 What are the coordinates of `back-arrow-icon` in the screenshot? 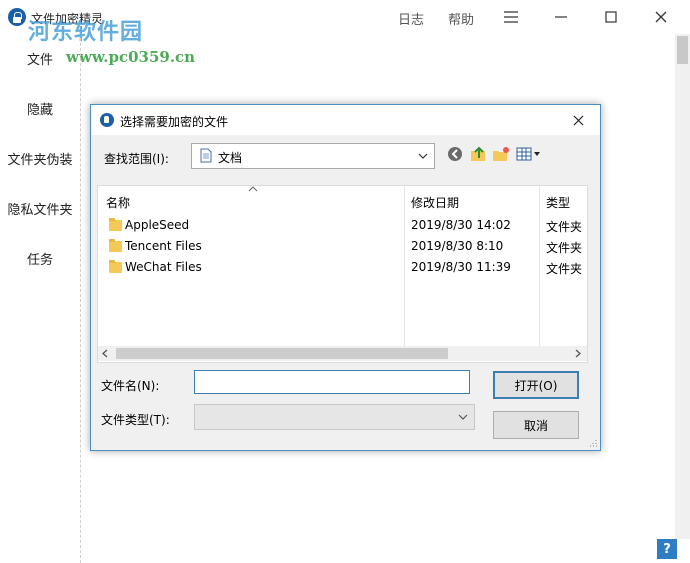 It's located at (455, 154).